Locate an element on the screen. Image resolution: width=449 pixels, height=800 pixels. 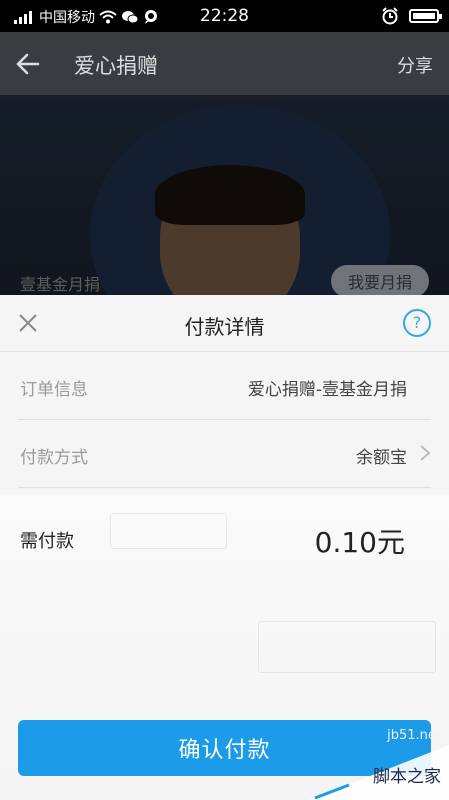
order-info-label: 订单信息 is located at coordinates (54, 390).